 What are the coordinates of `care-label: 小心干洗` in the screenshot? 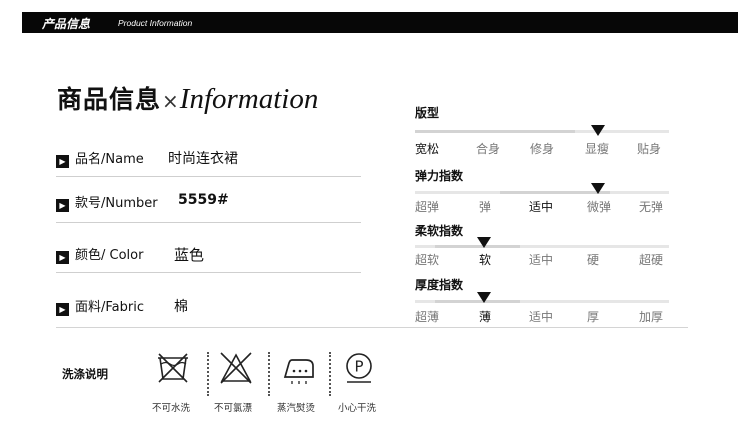 It's located at (357, 408).